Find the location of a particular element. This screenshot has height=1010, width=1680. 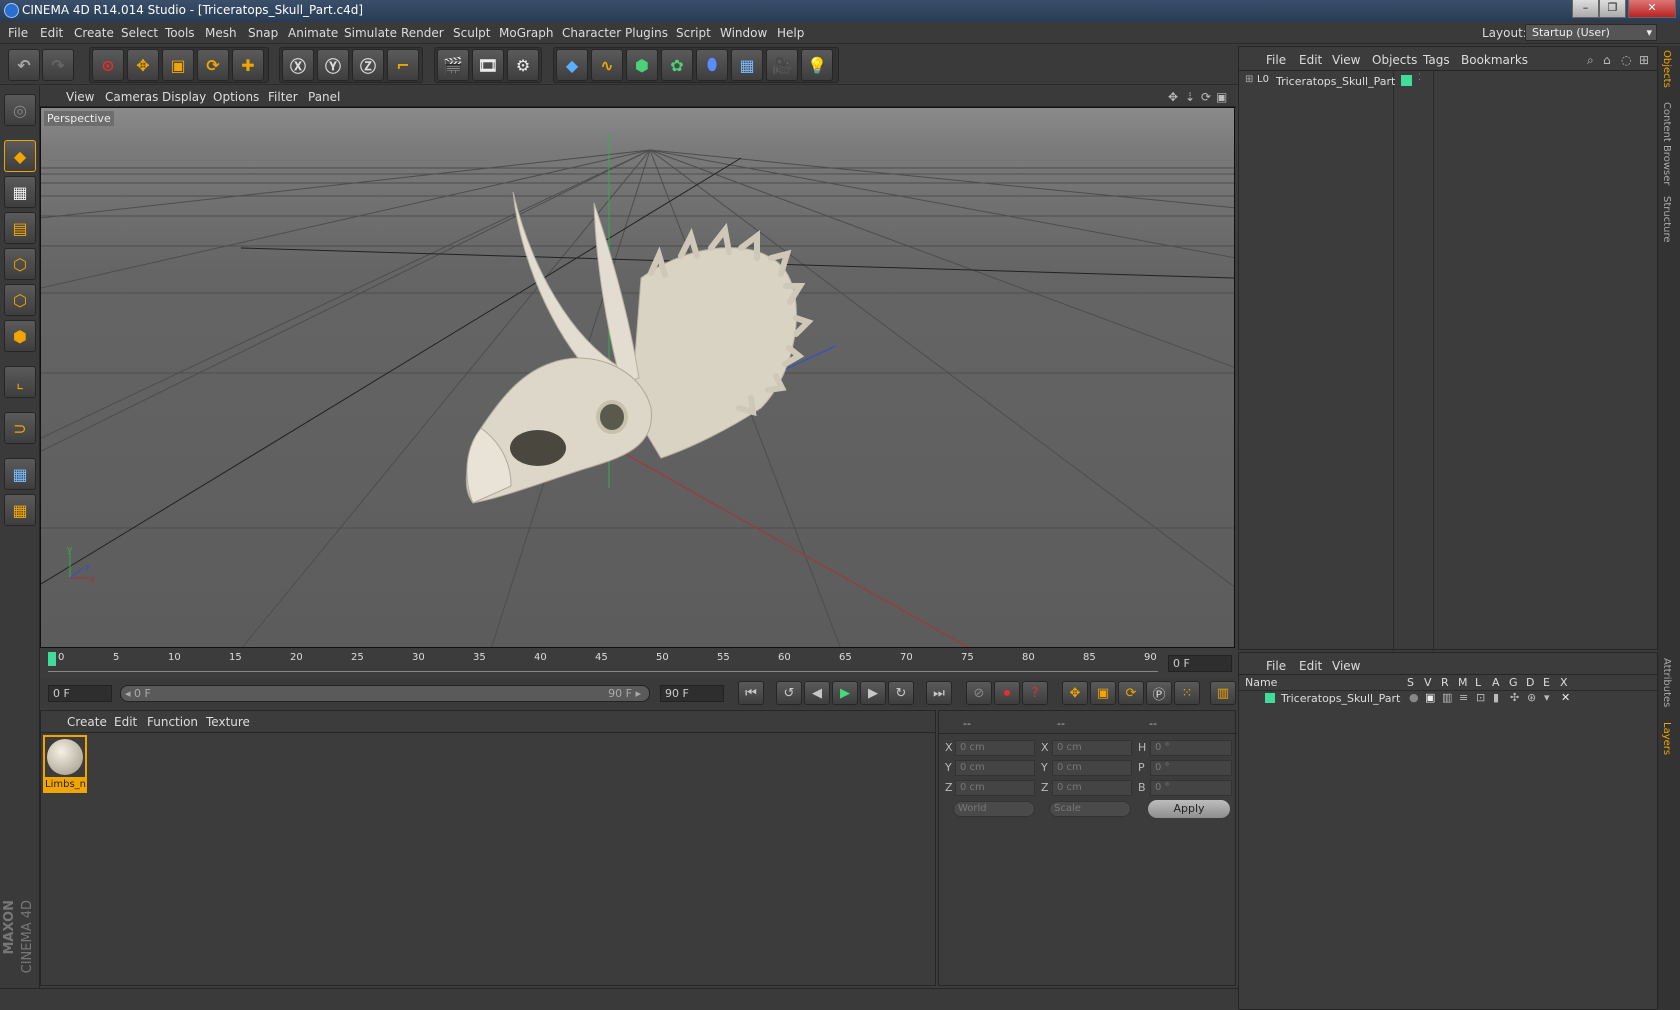

eye-icon: ◌ is located at coordinates (1626, 60).